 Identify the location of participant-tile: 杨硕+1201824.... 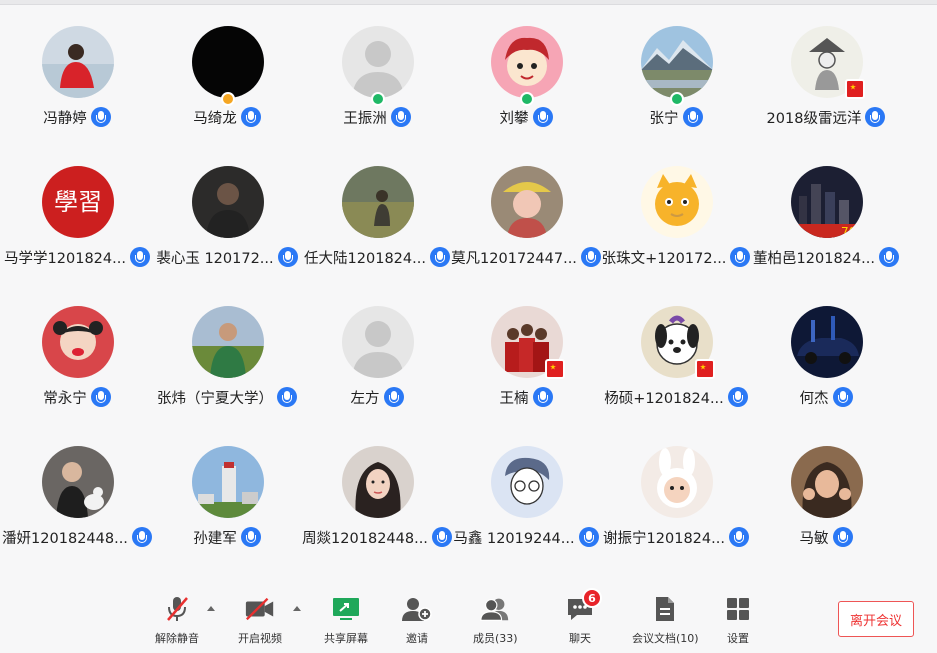
(676, 355).